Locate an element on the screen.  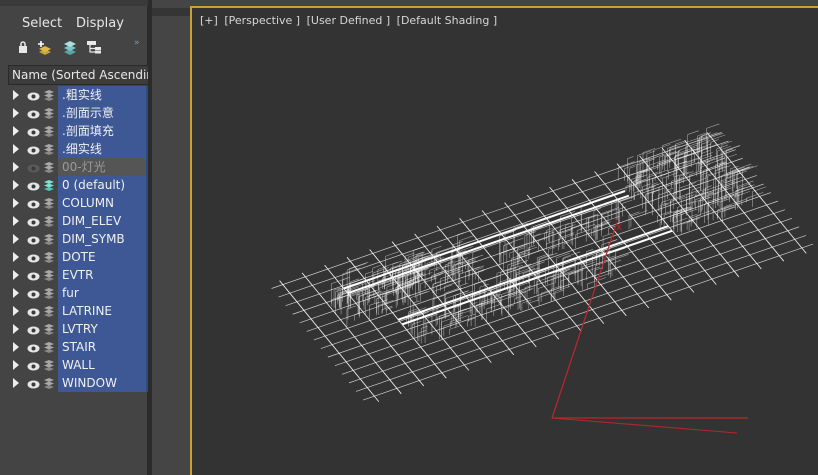
lock-icon is located at coordinates (23, 49).